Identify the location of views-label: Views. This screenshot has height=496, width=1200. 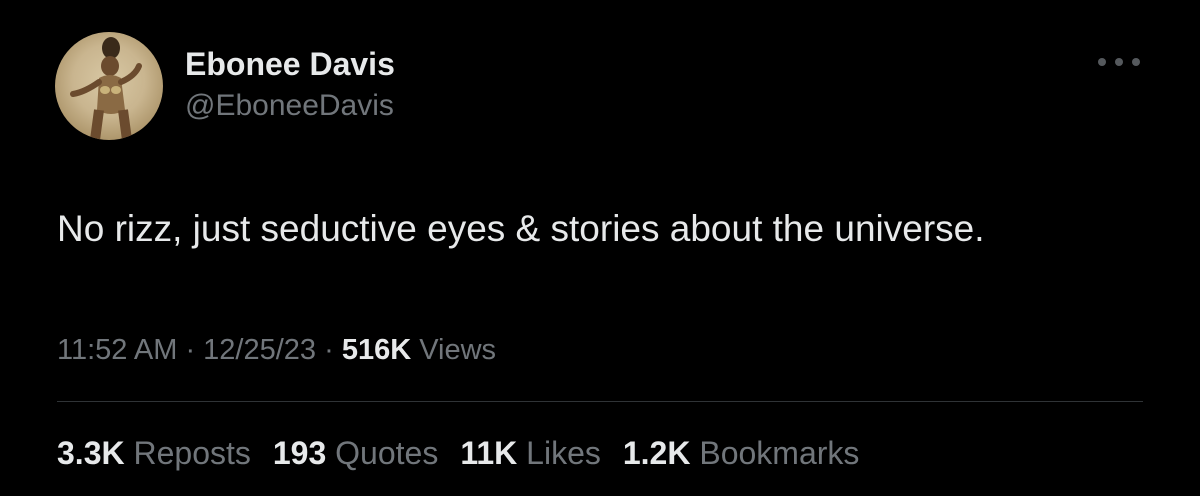
(454, 350).